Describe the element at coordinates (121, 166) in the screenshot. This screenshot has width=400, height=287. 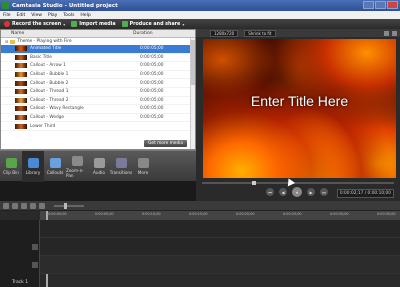
I see `tab-transitions: Transitions` at that location.